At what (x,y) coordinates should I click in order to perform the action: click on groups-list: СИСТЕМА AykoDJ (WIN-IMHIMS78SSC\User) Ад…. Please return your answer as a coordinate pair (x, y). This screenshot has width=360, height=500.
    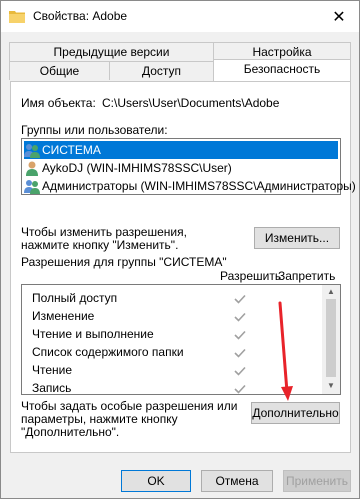
    Looking at the image, I should click on (188, 166).